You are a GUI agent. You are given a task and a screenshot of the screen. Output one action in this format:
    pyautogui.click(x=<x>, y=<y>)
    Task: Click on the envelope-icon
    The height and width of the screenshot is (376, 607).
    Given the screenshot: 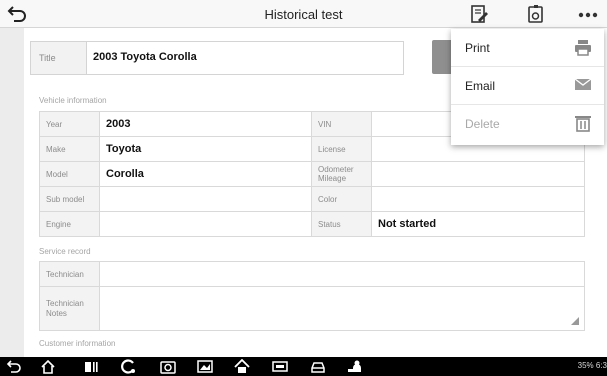 What is the action you would take?
    pyautogui.click(x=583, y=84)
    